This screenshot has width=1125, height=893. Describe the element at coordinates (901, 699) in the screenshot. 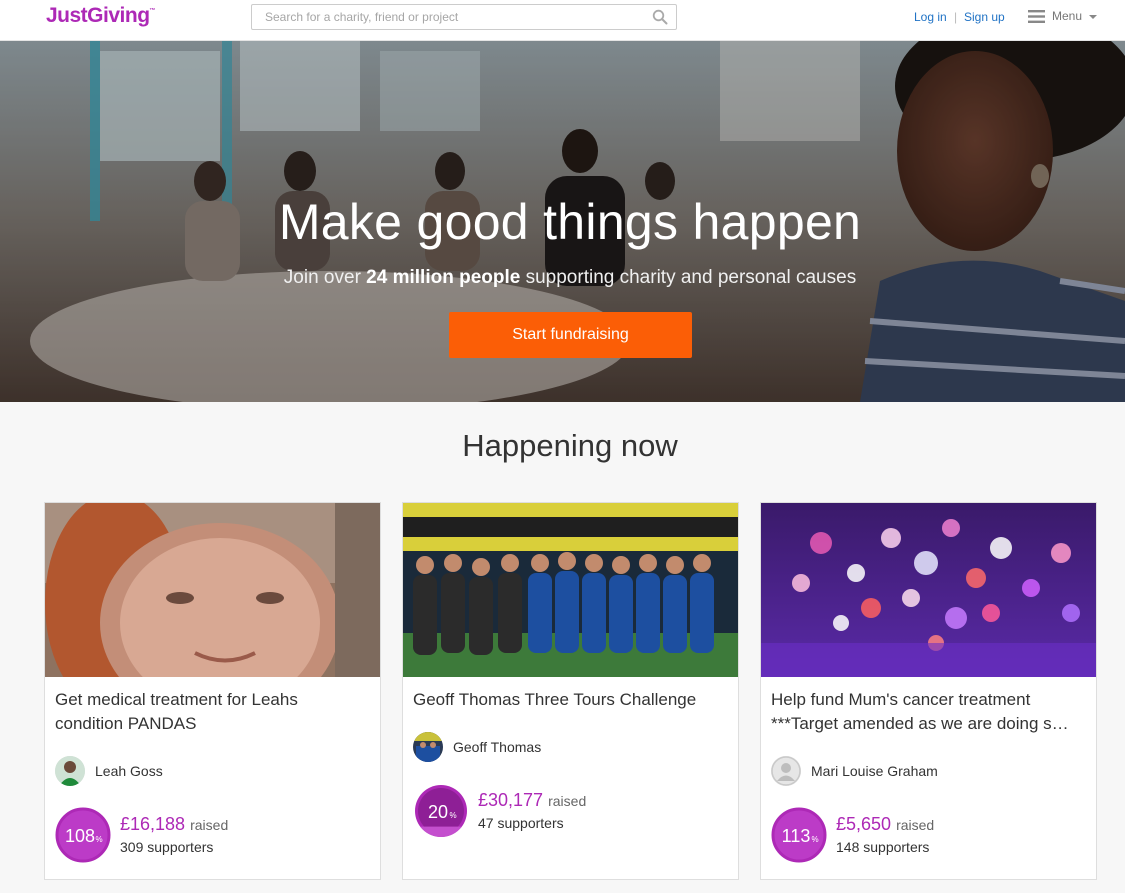

I see `fundraiser-title-line: Help fund Mum's cancer treatment` at that location.